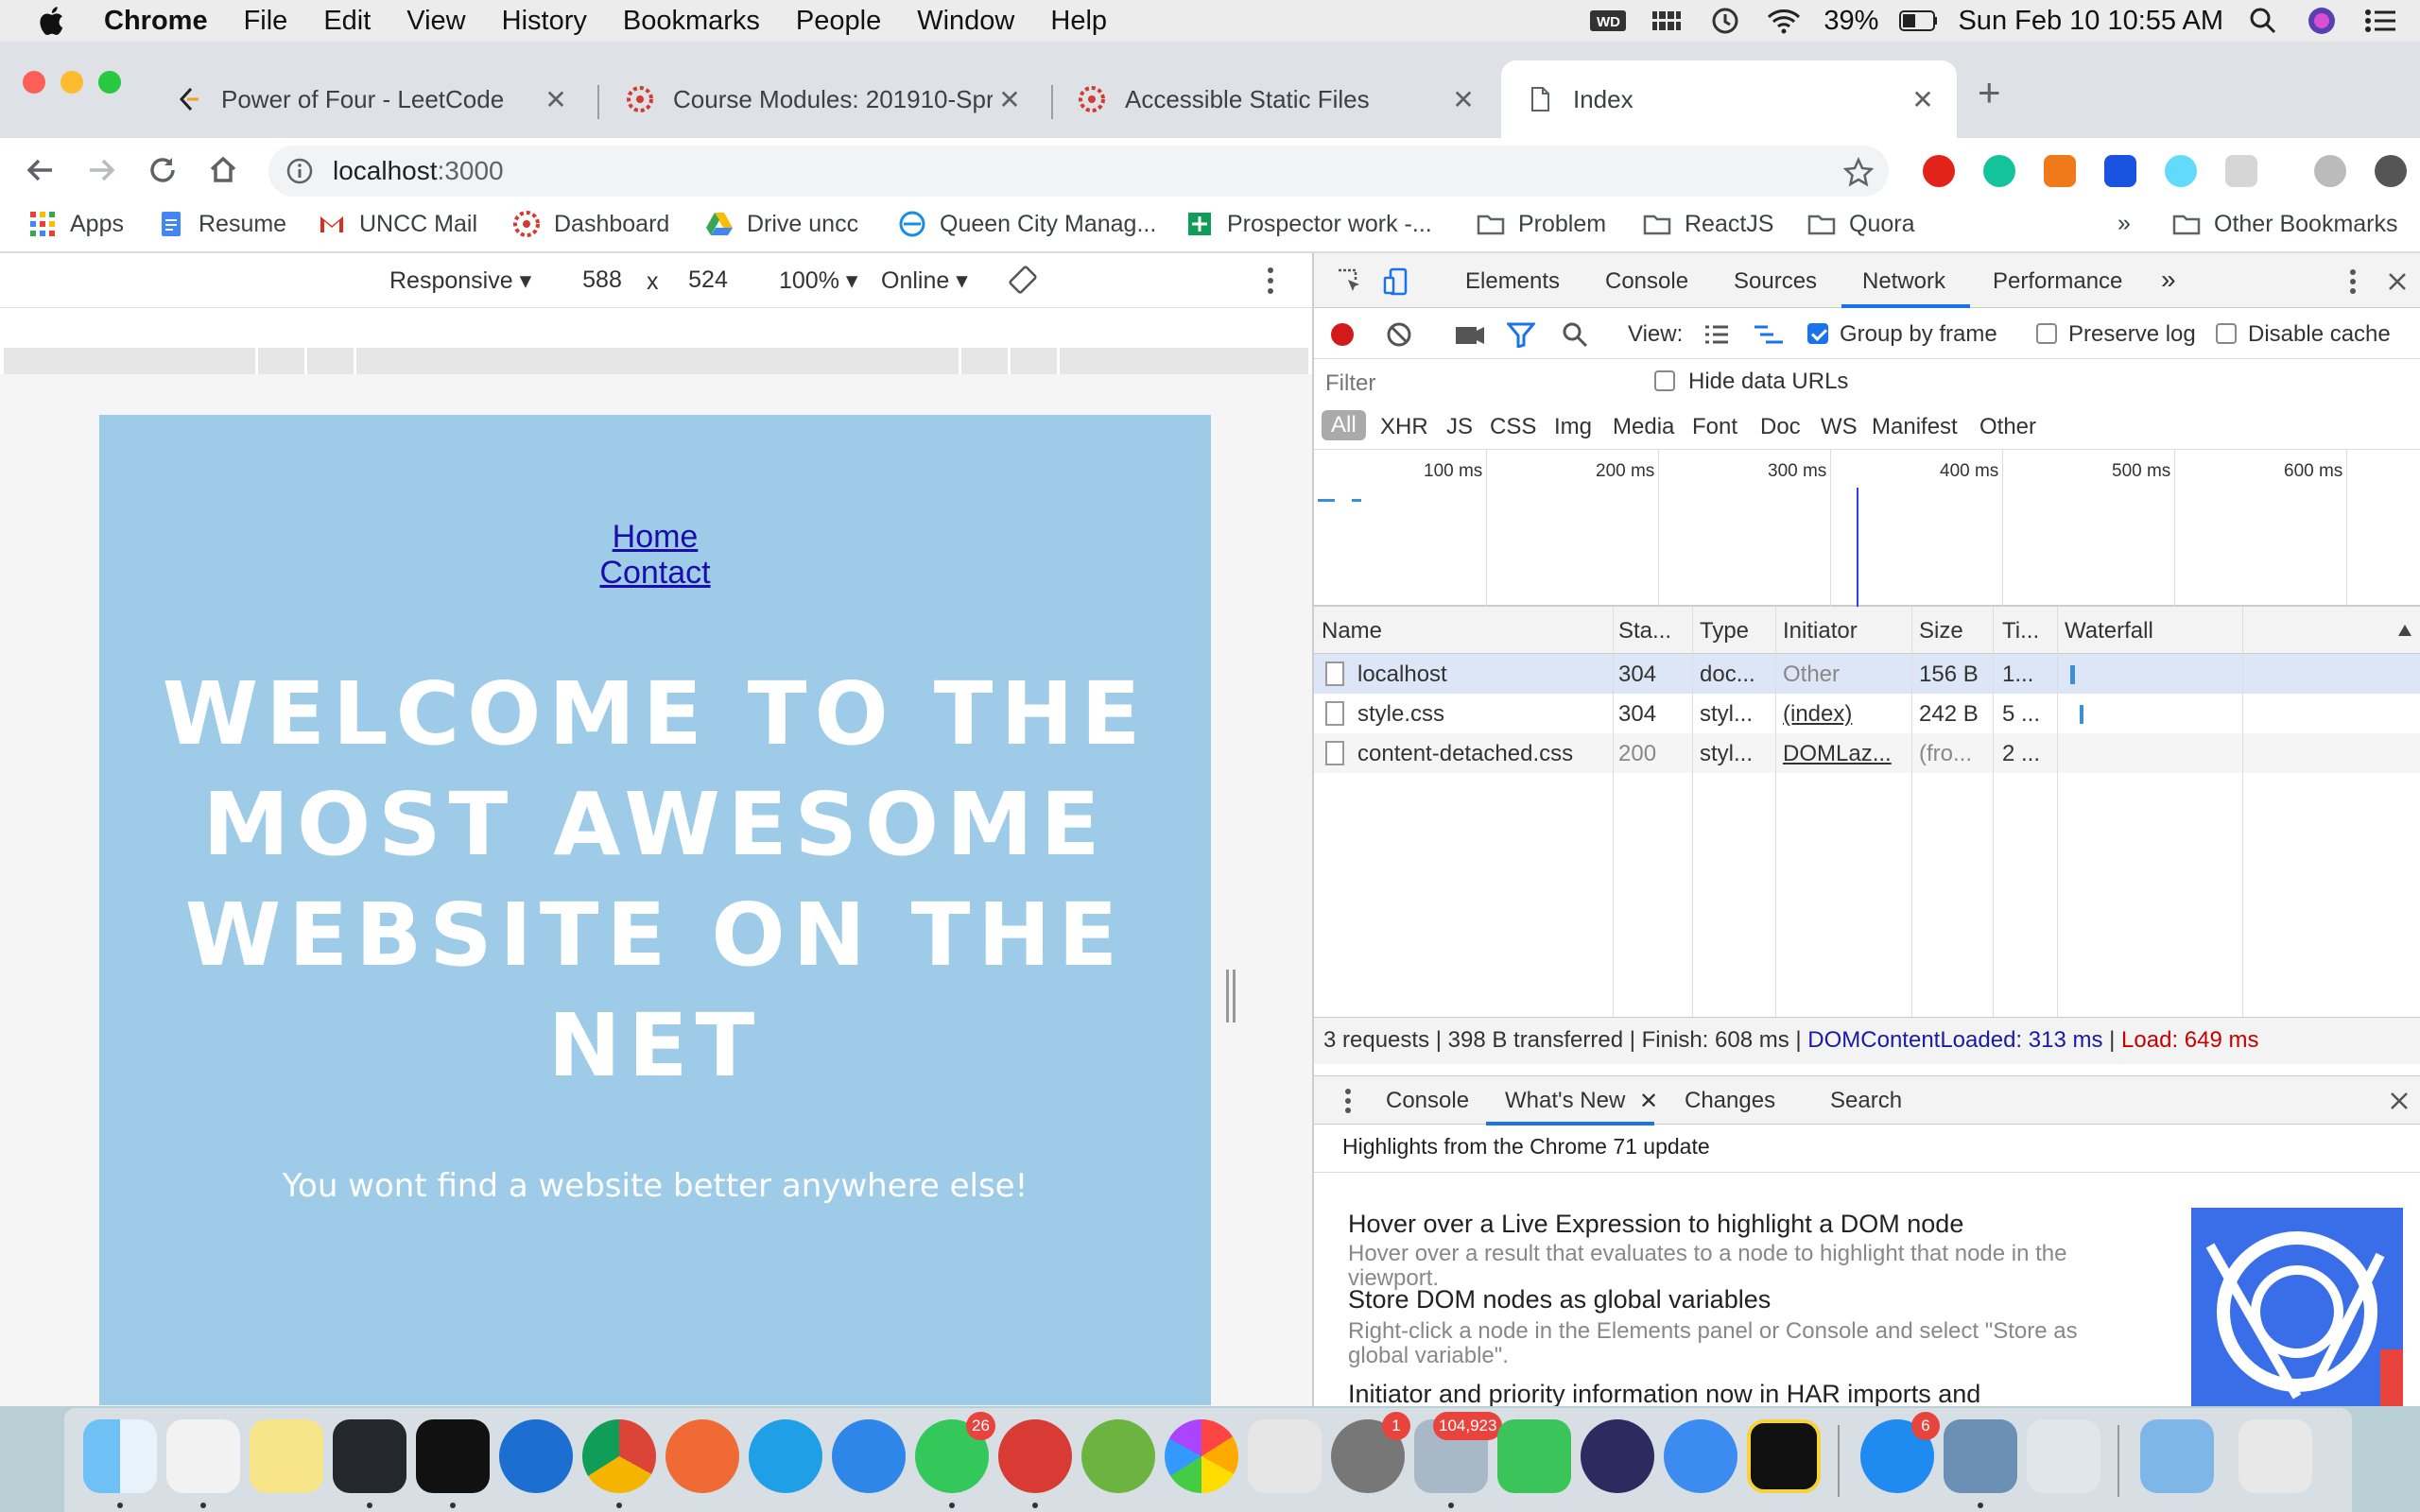  What do you see at coordinates (1035, 1456) in the screenshot?
I see `mail-app-icon` at bounding box center [1035, 1456].